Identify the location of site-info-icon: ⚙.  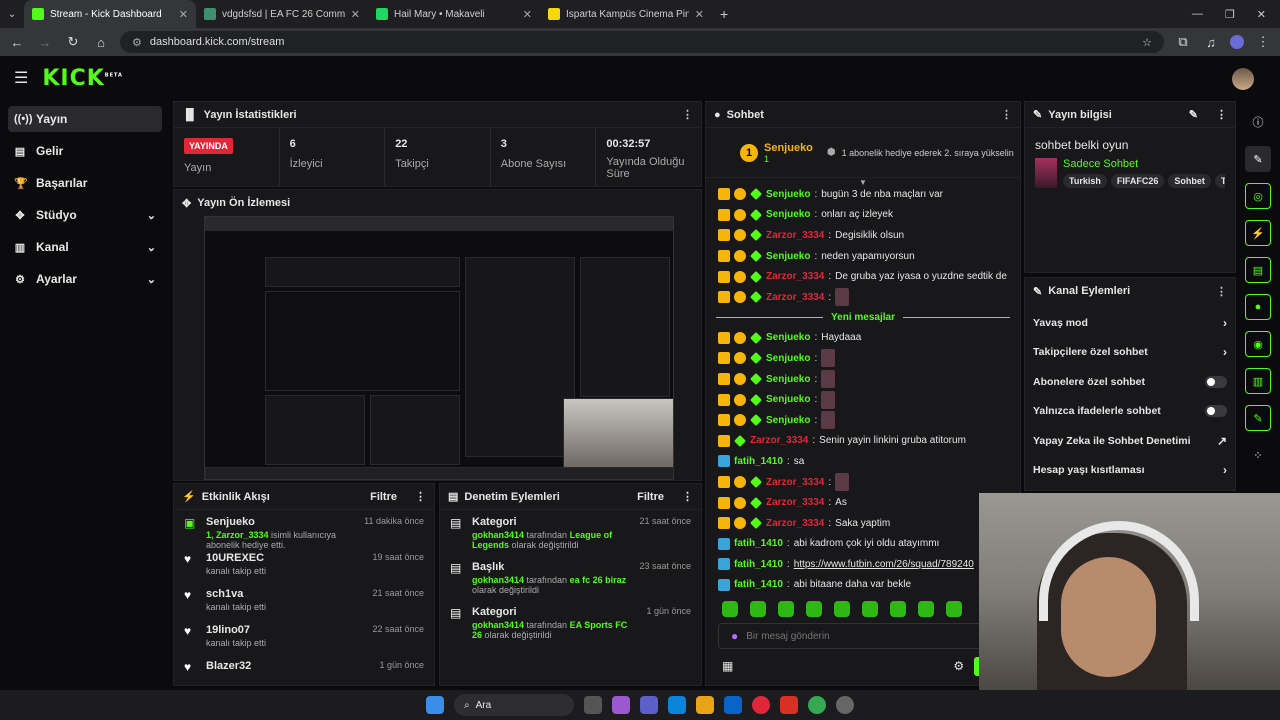
(137, 42).